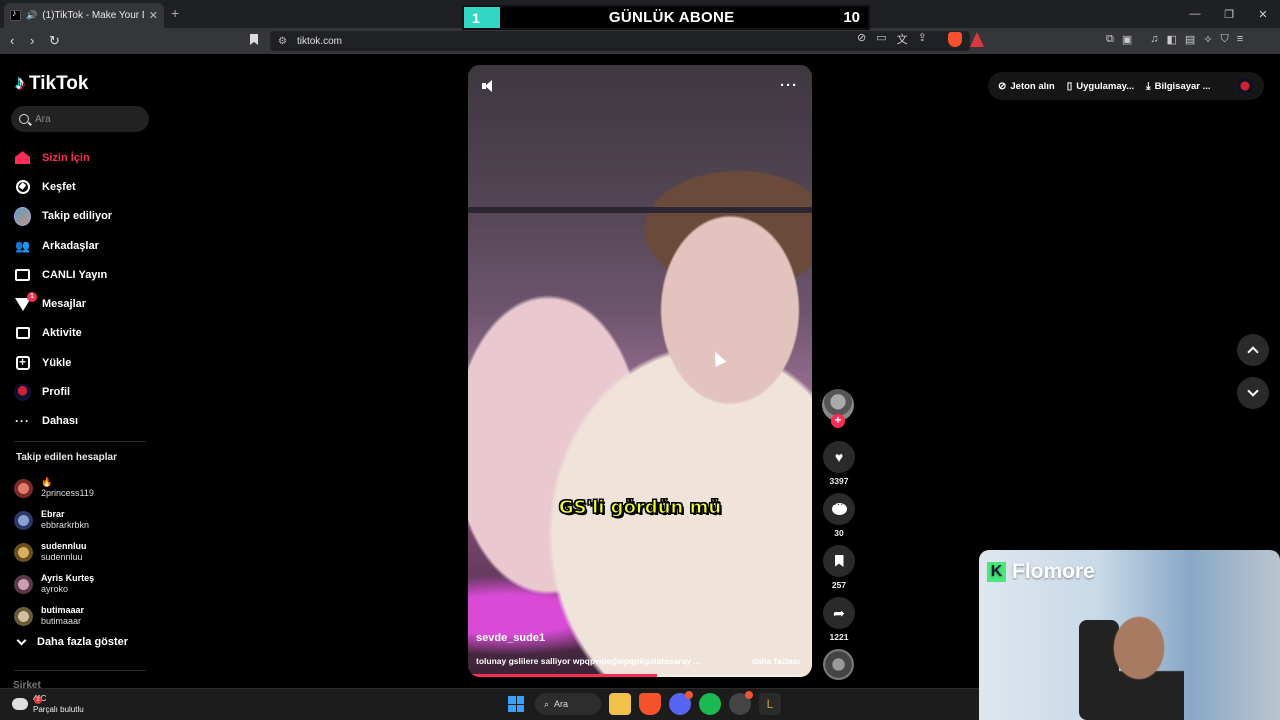  What do you see at coordinates (1139, 665) in the screenshot?
I see `streamer` at bounding box center [1139, 665].